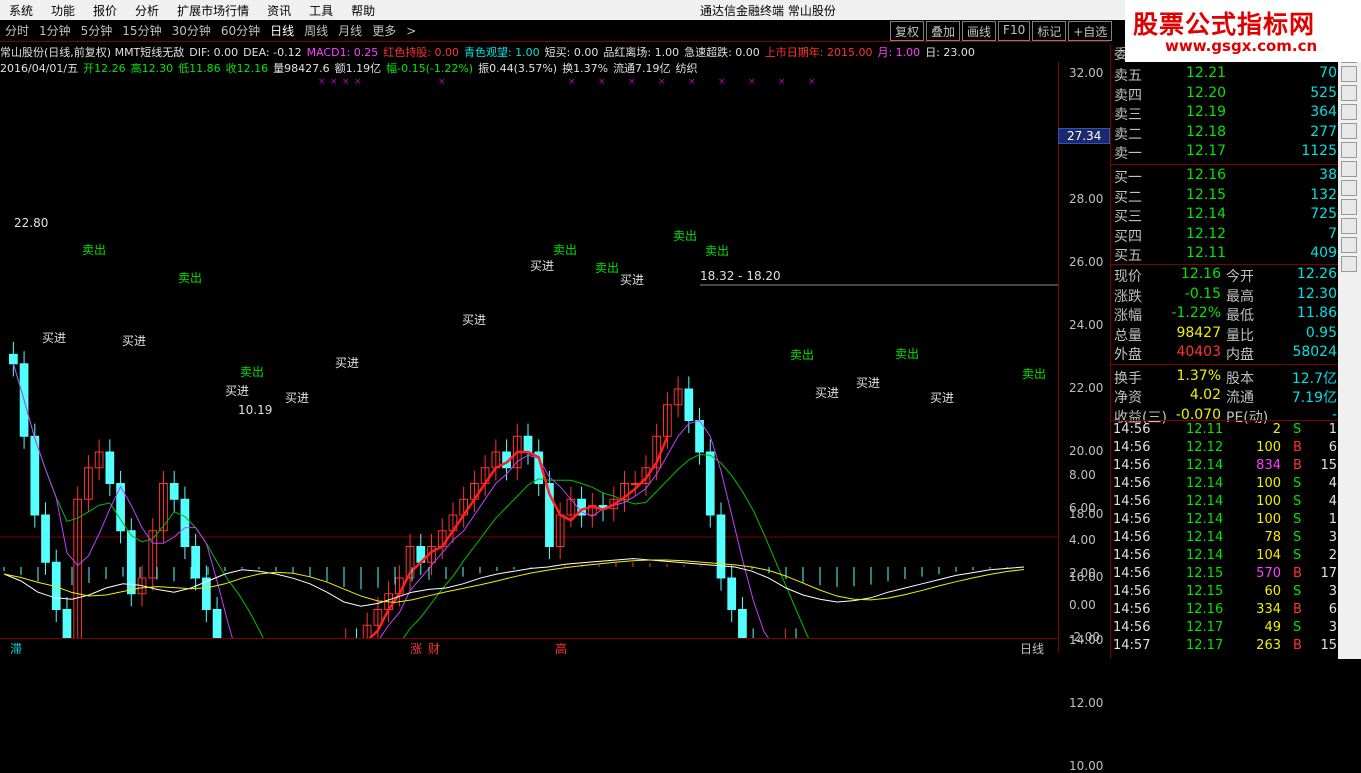 The height and width of the screenshot is (773, 1361). What do you see at coordinates (384, 30) in the screenshot?
I see `period-tab: 更多` at bounding box center [384, 30].